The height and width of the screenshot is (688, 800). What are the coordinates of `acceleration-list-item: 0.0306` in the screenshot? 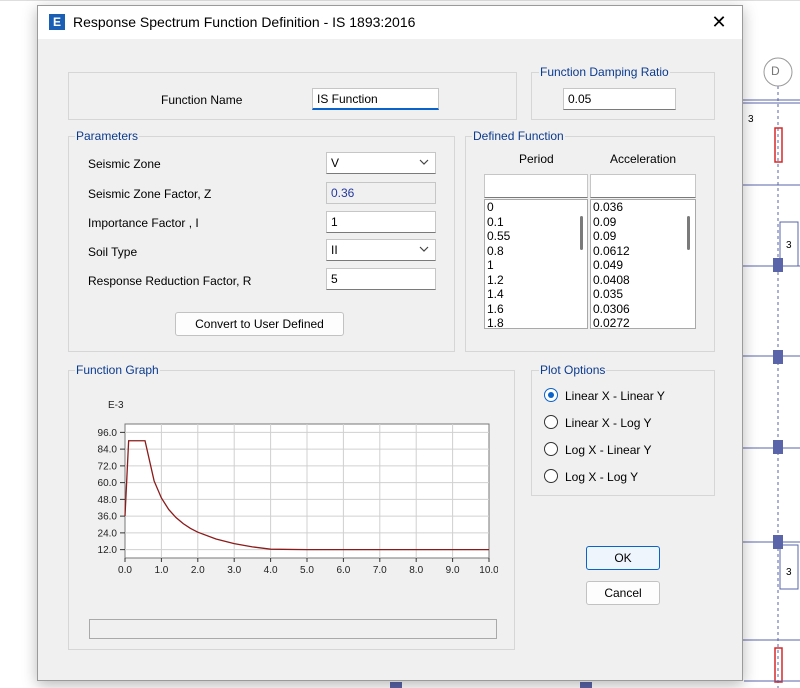 It's located at (643, 309).